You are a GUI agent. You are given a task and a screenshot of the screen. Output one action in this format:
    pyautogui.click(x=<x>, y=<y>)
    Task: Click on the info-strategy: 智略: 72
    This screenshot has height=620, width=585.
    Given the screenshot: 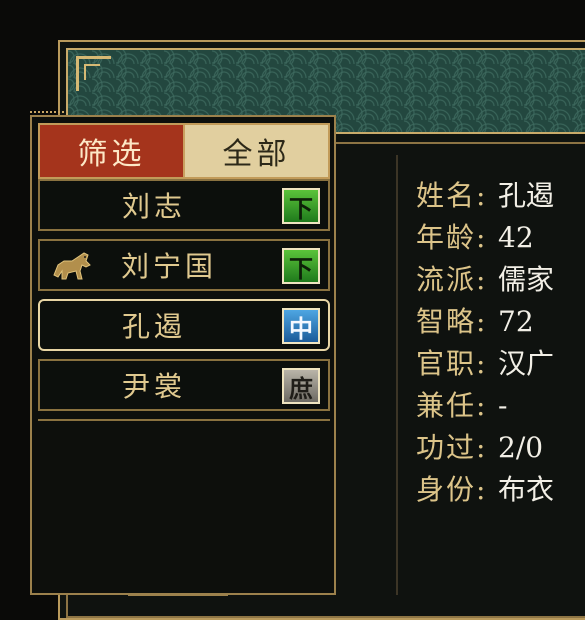 What is the action you would take?
    pyautogui.click(x=475, y=321)
    